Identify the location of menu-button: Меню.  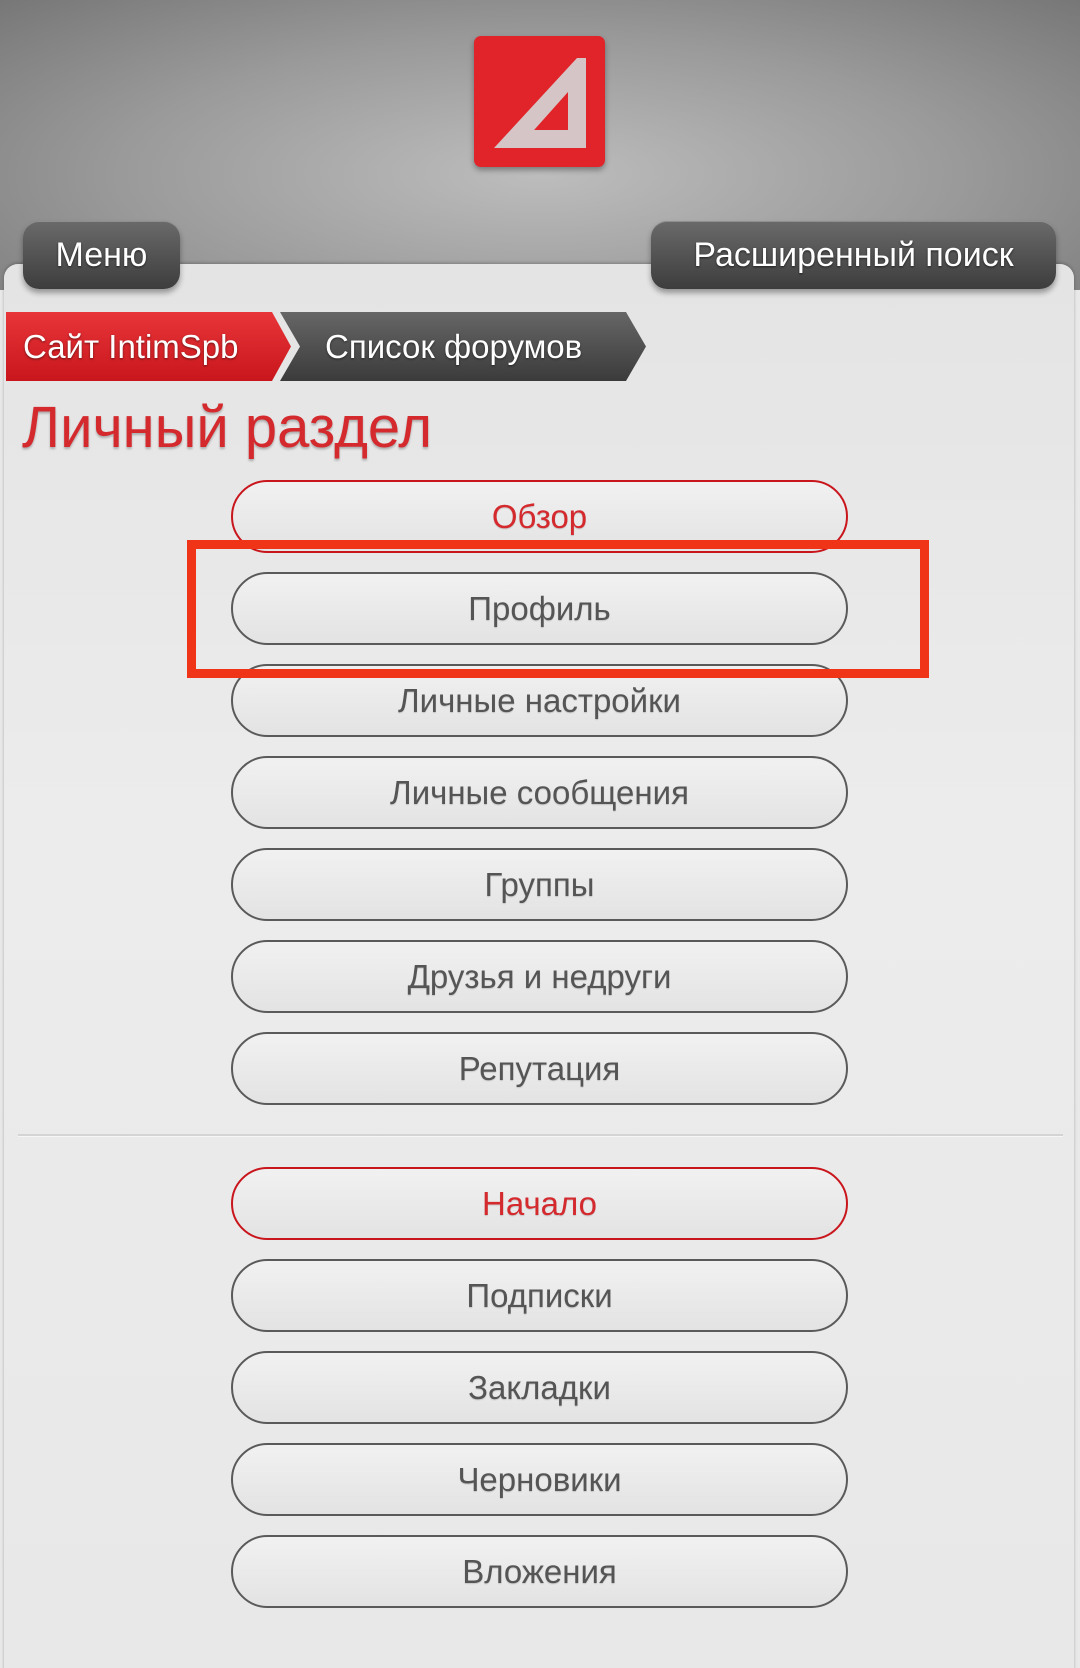
(101, 255).